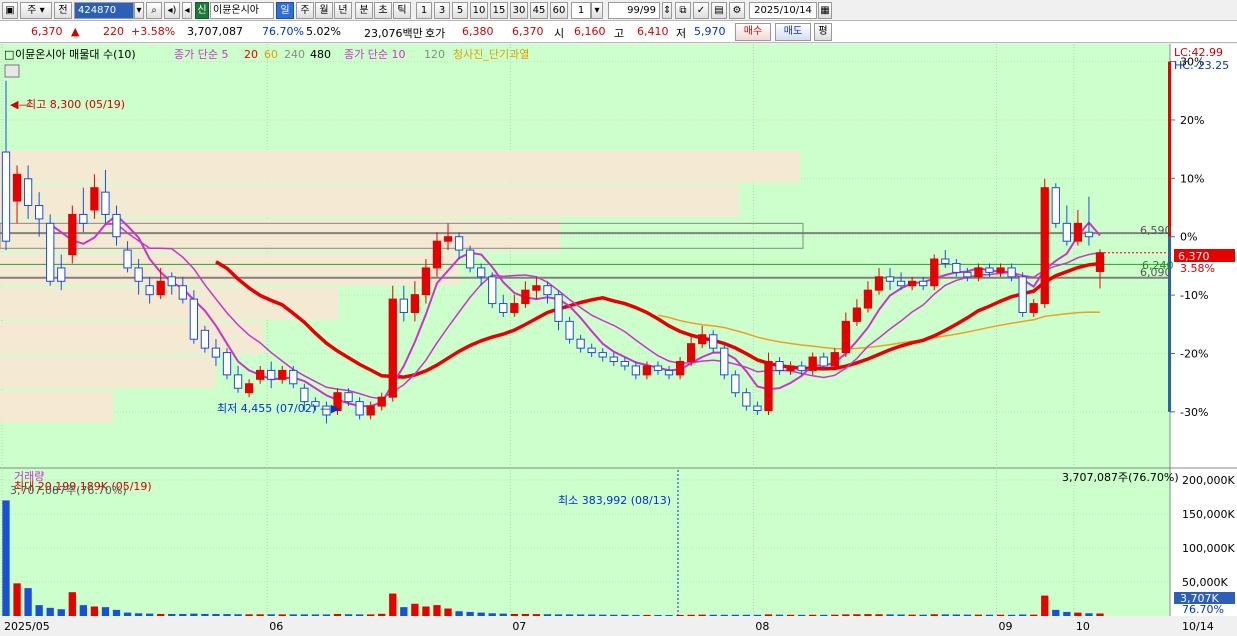 The height and width of the screenshot is (636, 1237). Describe the element at coordinates (667, 10) in the screenshot. I see `page-spinner-icon: ⇕` at that location.